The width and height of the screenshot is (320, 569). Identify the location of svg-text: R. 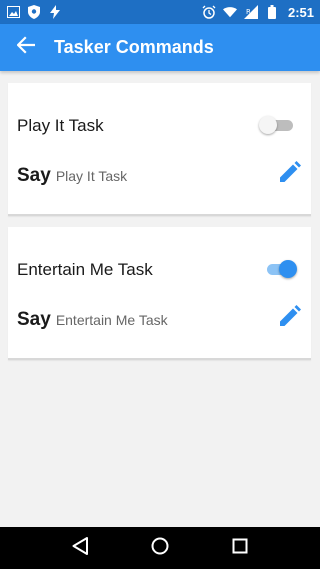
(248, 12).